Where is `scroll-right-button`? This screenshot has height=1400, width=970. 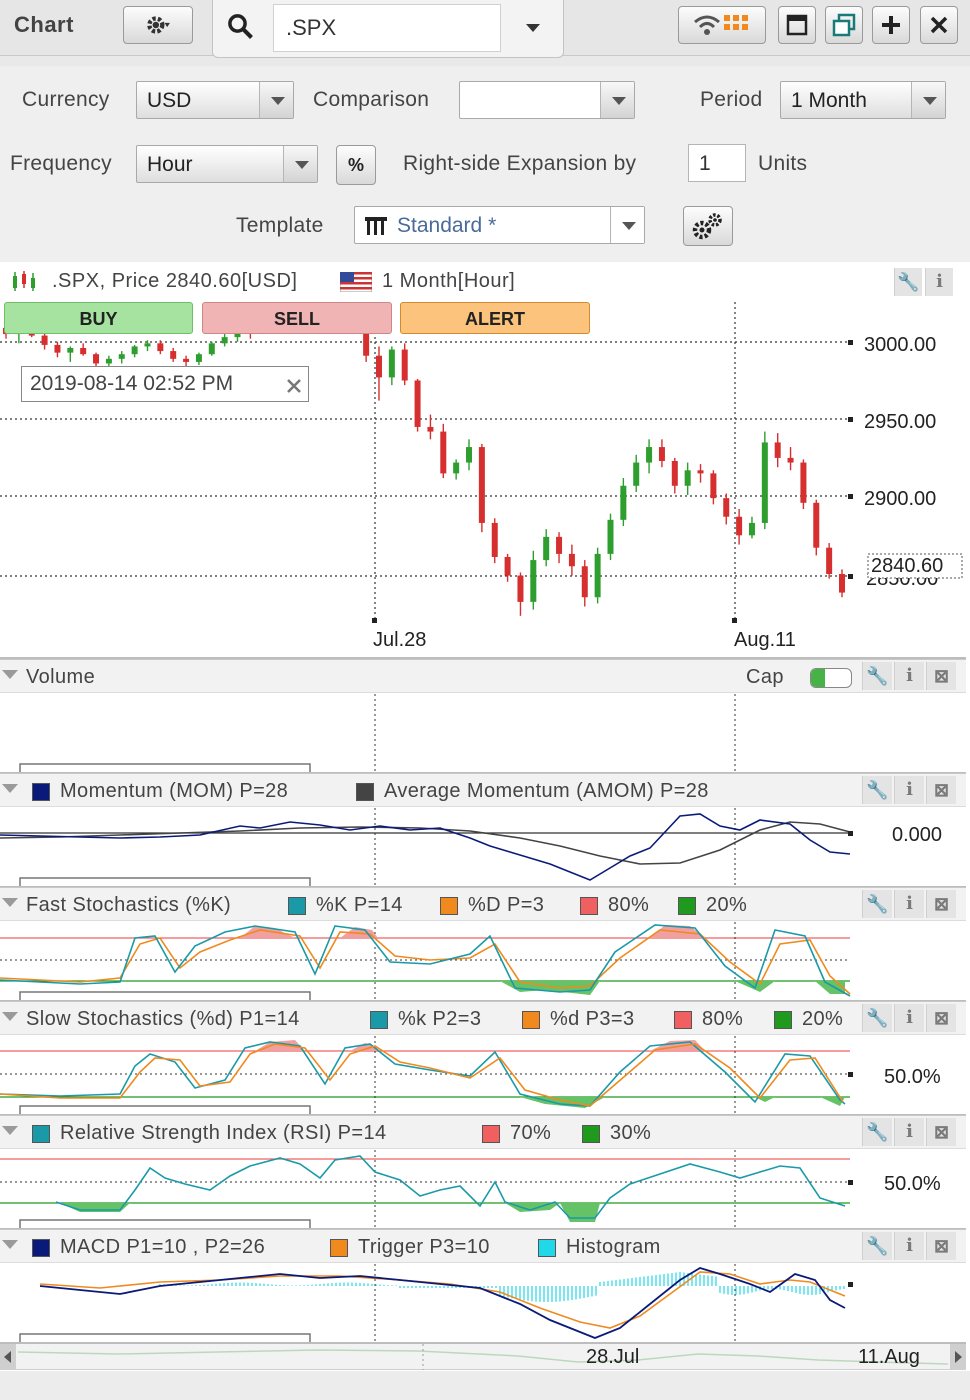
scroll-right-button is located at coordinates (958, 1357).